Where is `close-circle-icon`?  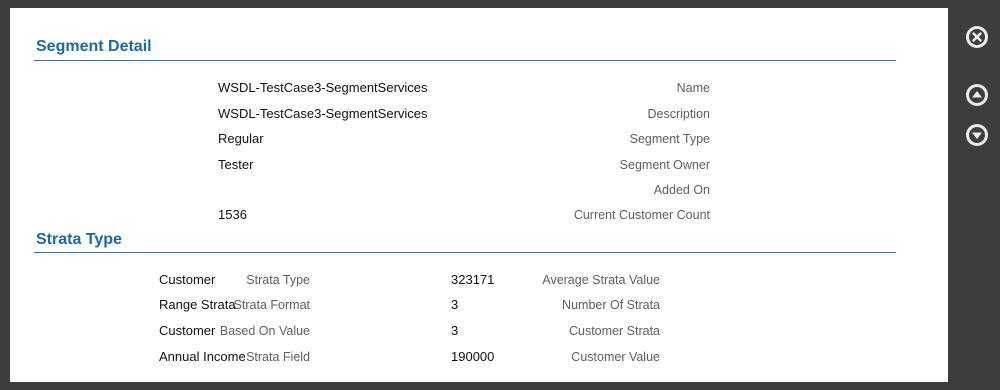
close-circle-icon is located at coordinates (977, 37).